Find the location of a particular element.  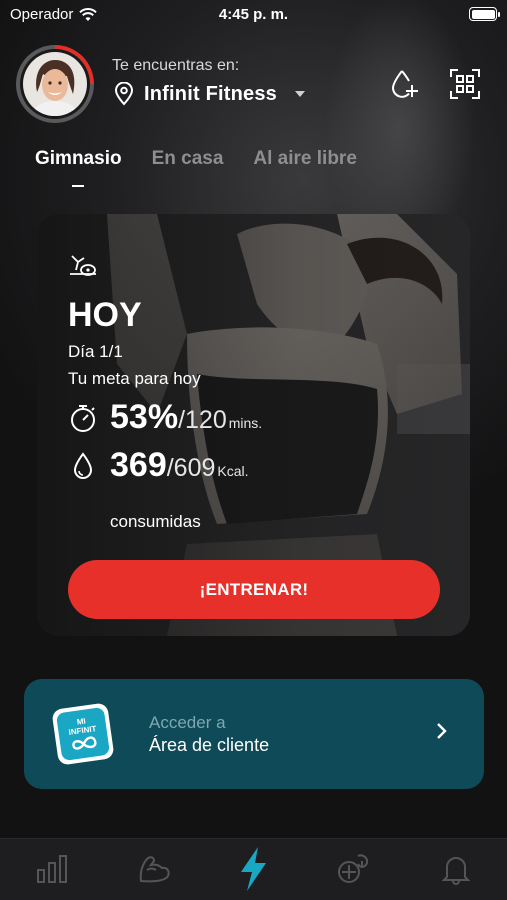

chevron-down-icon is located at coordinates (300, 94).